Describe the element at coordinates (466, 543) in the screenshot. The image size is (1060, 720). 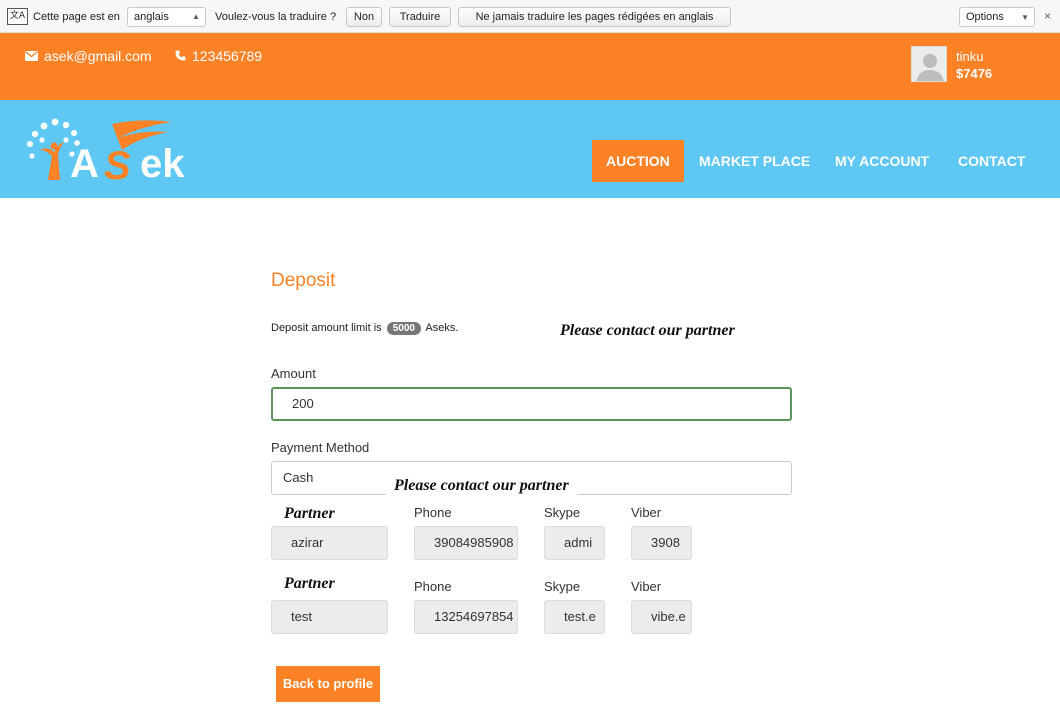
I see `partner-phone-field: 39084985908` at that location.